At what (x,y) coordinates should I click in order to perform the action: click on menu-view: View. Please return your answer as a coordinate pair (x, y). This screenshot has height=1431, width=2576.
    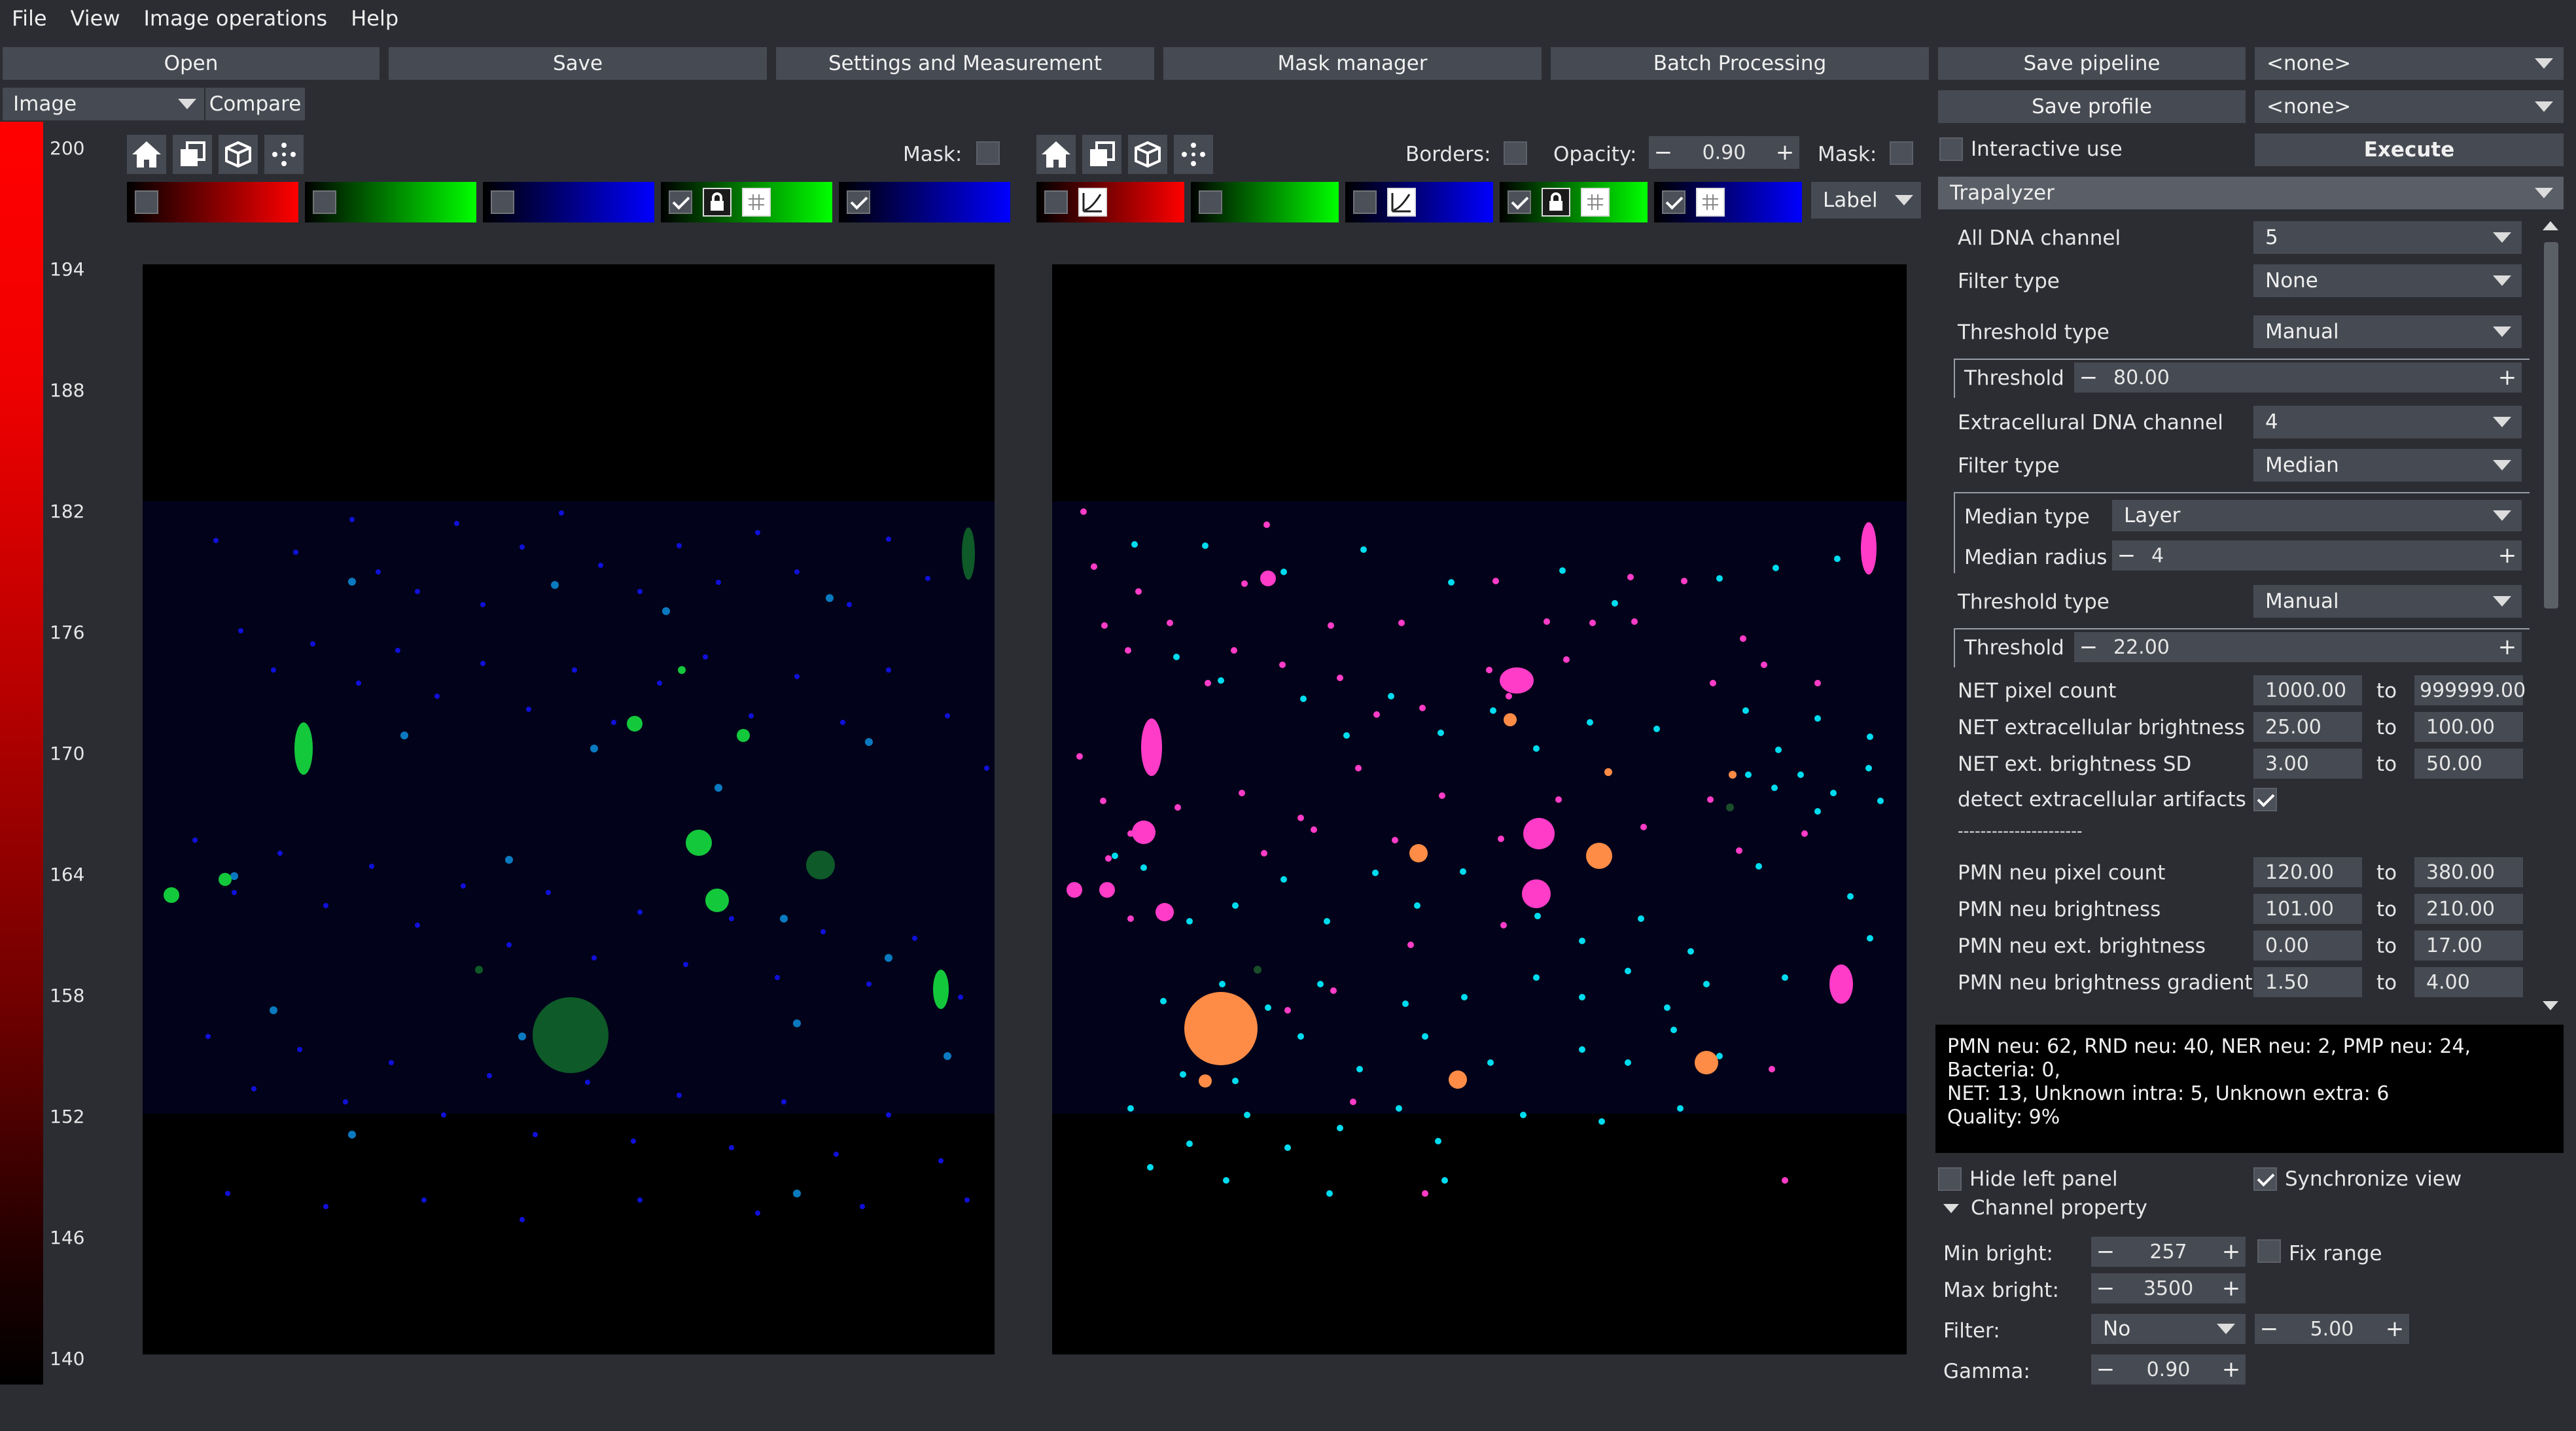
    Looking at the image, I should click on (95, 18).